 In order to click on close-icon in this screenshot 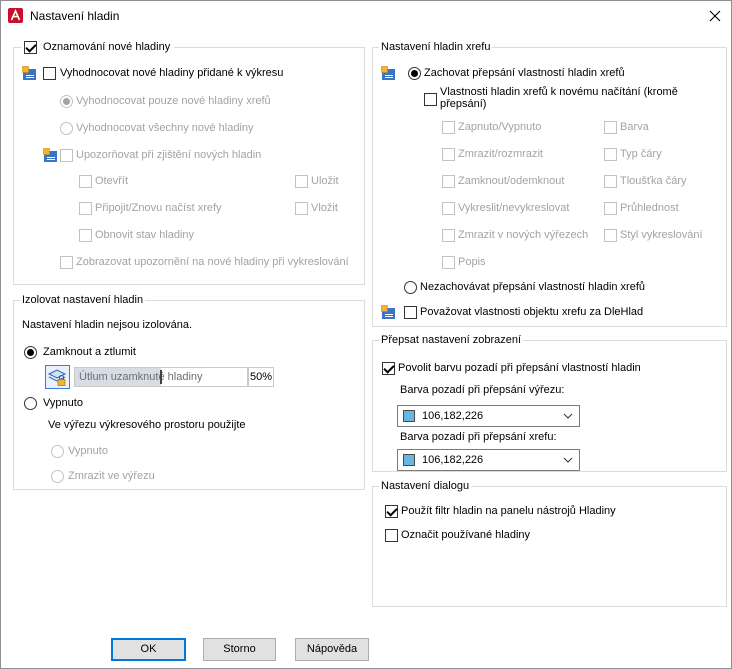, I will do `click(715, 16)`.